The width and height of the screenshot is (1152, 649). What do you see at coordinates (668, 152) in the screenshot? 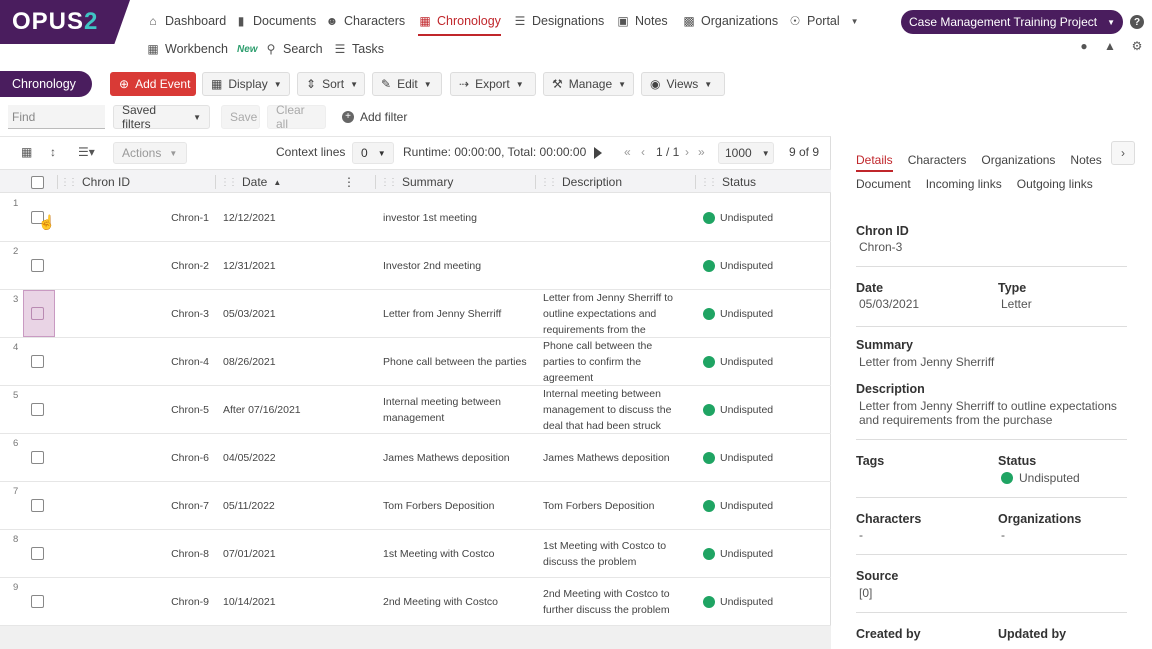
I see `page-indicator: 1 / 1` at bounding box center [668, 152].